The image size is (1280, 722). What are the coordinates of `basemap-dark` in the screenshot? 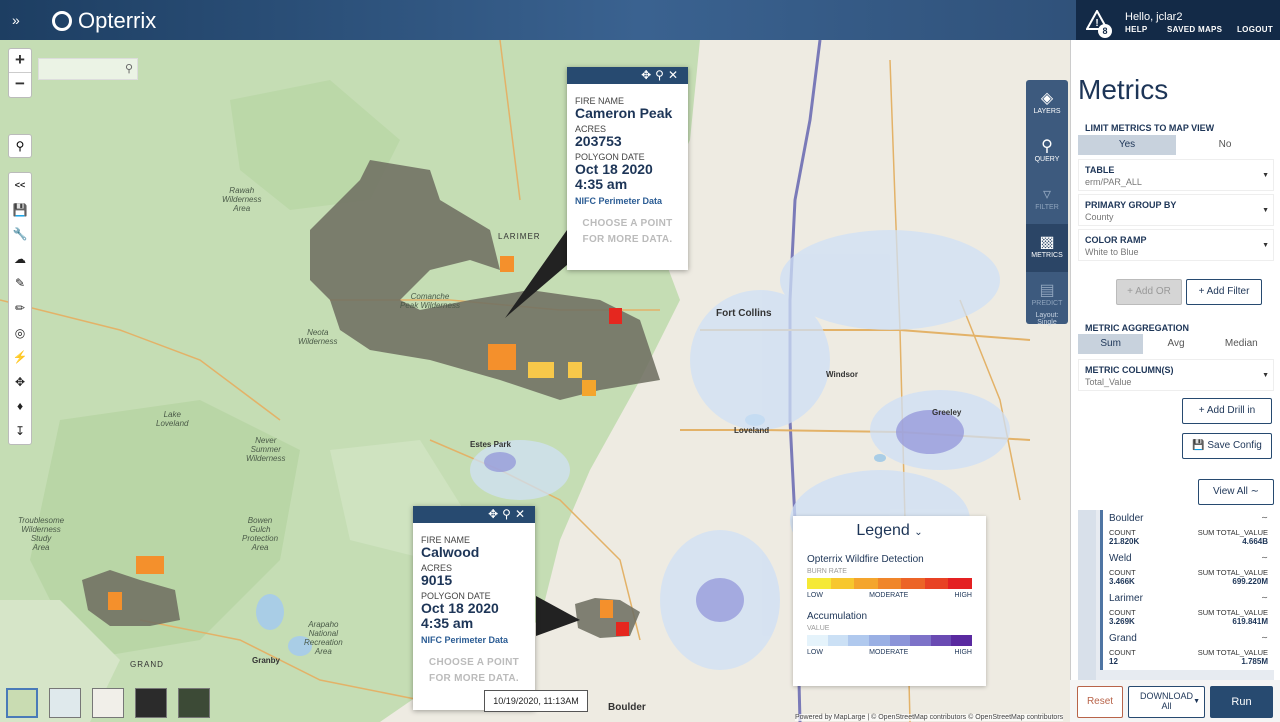 It's located at (151, 703).